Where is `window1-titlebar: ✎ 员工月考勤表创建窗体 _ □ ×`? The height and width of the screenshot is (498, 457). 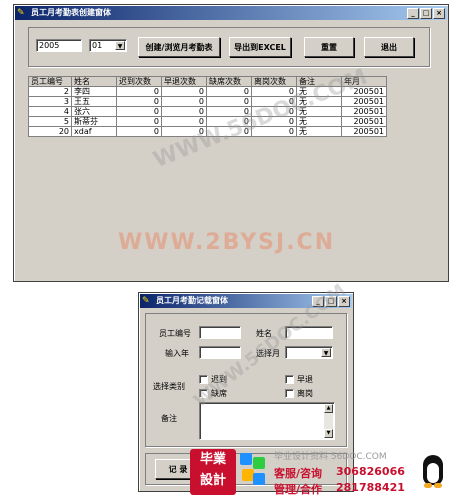
window1-titlebar: ✎ 员工月考勤表创建窗体 _ □ × is located at coordinates (231, 13).